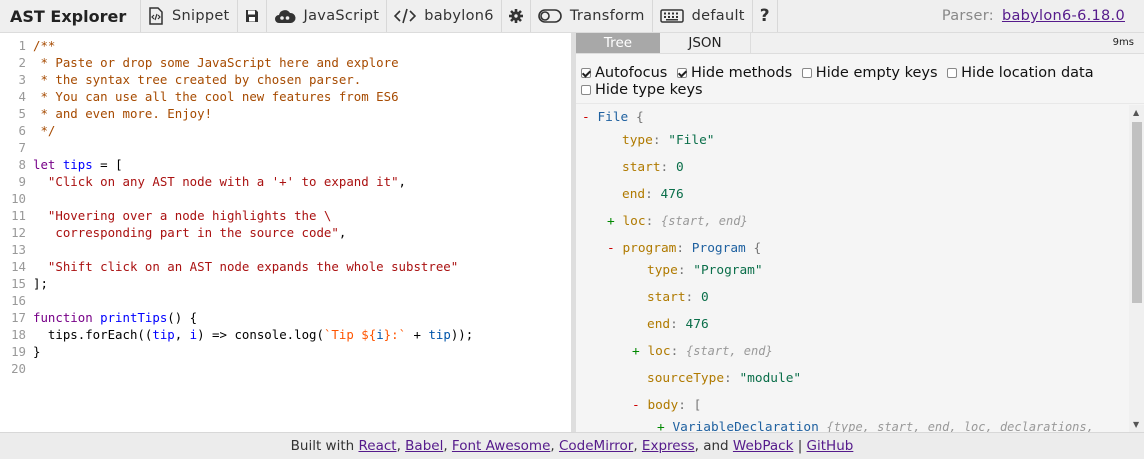 This screenshot has width=1144, height=459. Describe the element at coordinates (501, 446) in the screenshot. I see `footer-link-font-awesome: Font Awesome` at that location.